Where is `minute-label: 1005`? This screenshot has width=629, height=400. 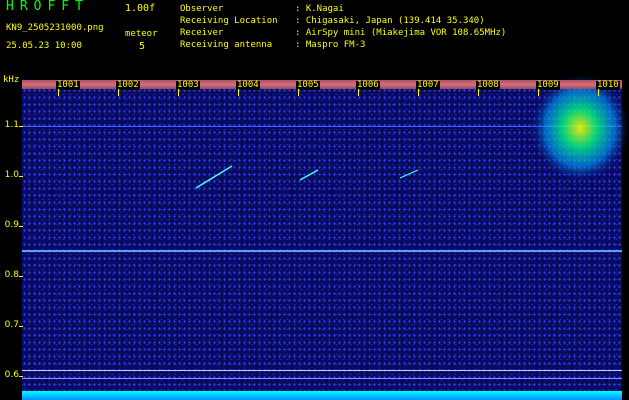
minute-label: 1005 is located at coordinates (308, 85).